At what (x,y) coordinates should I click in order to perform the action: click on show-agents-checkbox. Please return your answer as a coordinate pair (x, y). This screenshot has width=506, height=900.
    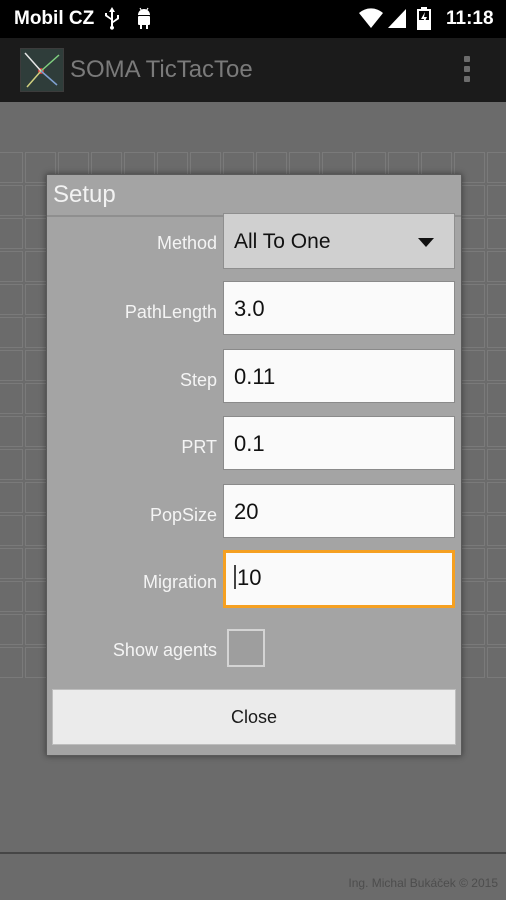
    Looking at the image, I should click on (246, 648).